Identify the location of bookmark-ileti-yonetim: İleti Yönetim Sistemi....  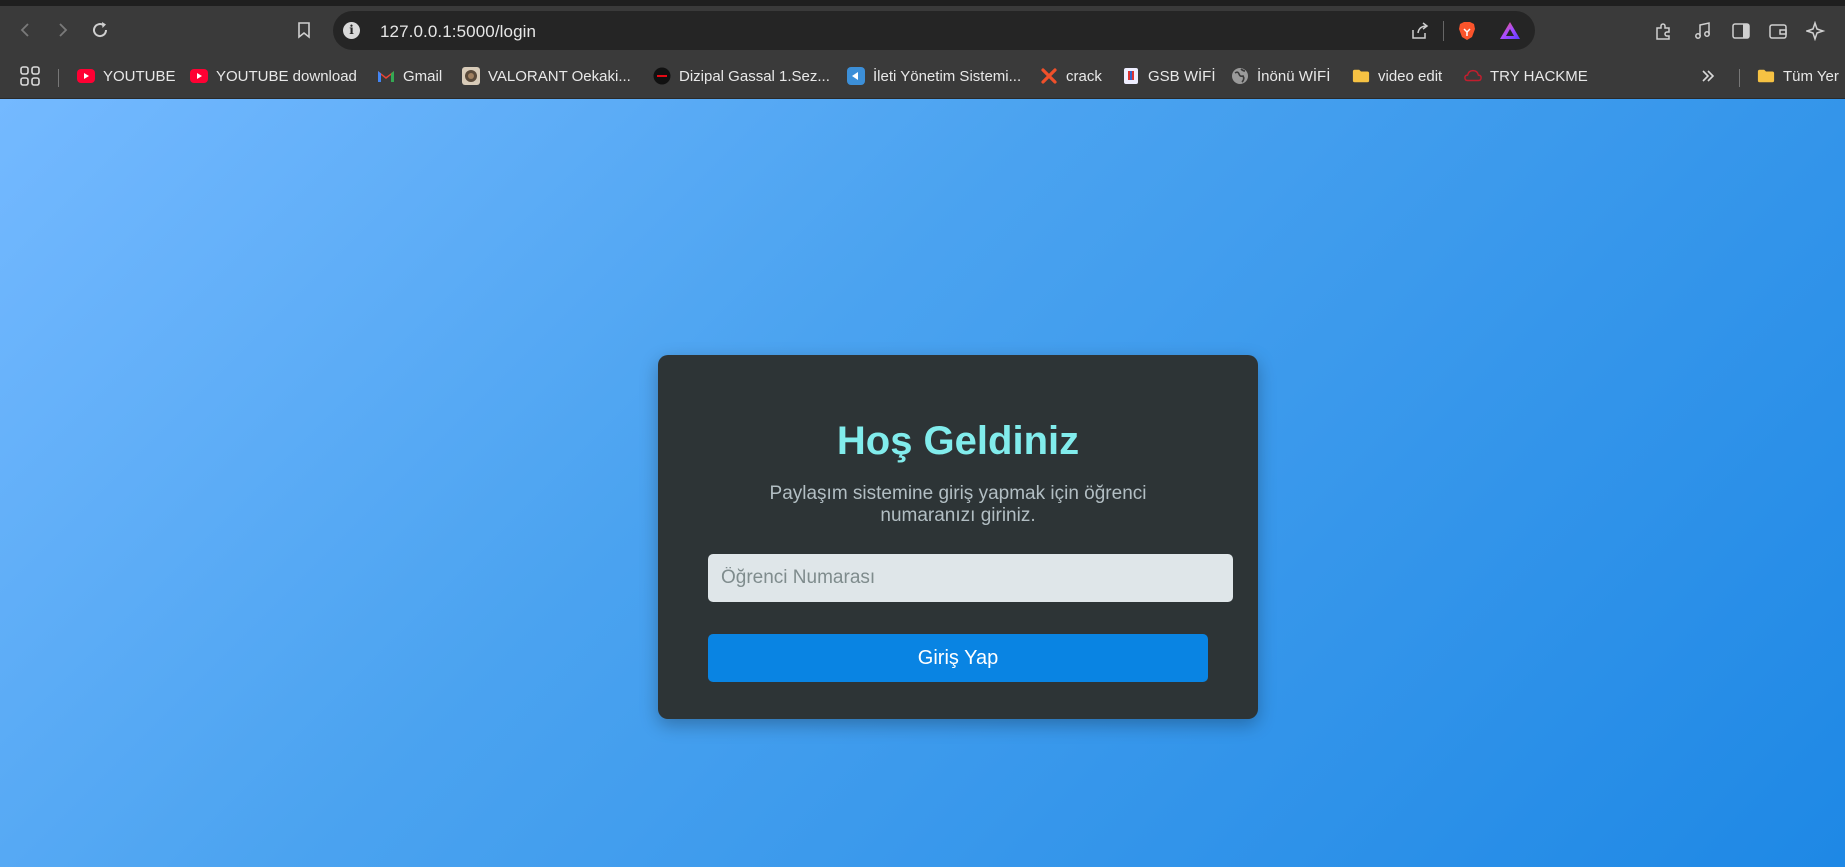
(934, 76).